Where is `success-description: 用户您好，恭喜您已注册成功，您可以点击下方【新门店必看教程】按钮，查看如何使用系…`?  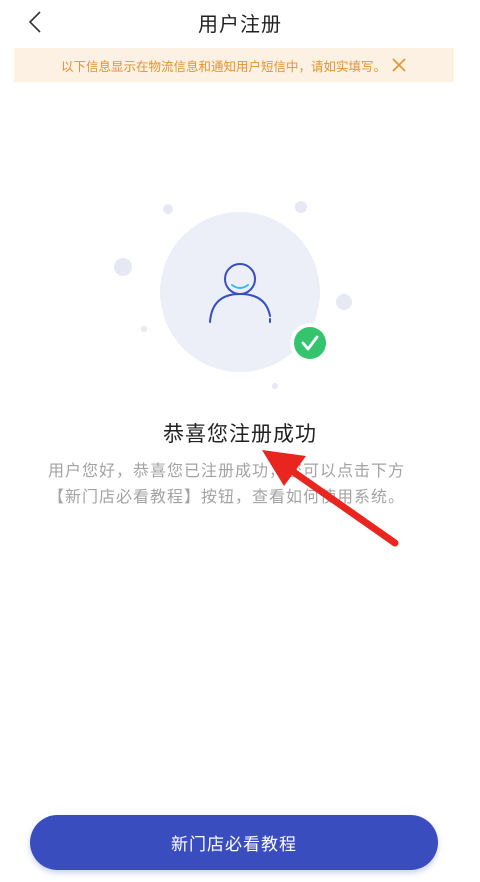 success-description: 用户您好，恭喜您已注册成功，您可以点击下方【新门店必看教程】按钮，查看如何使用系… is located at coordinates (227, 483).